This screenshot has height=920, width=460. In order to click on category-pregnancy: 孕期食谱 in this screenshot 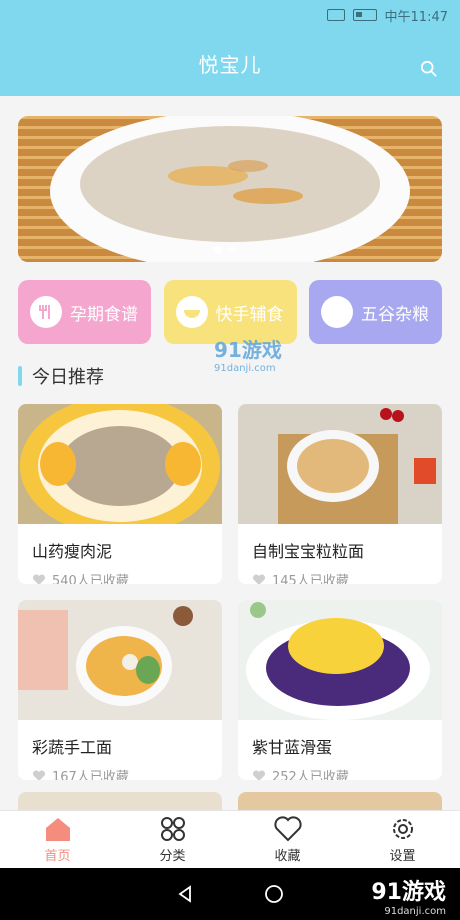, I will do `click(84, 312)`.